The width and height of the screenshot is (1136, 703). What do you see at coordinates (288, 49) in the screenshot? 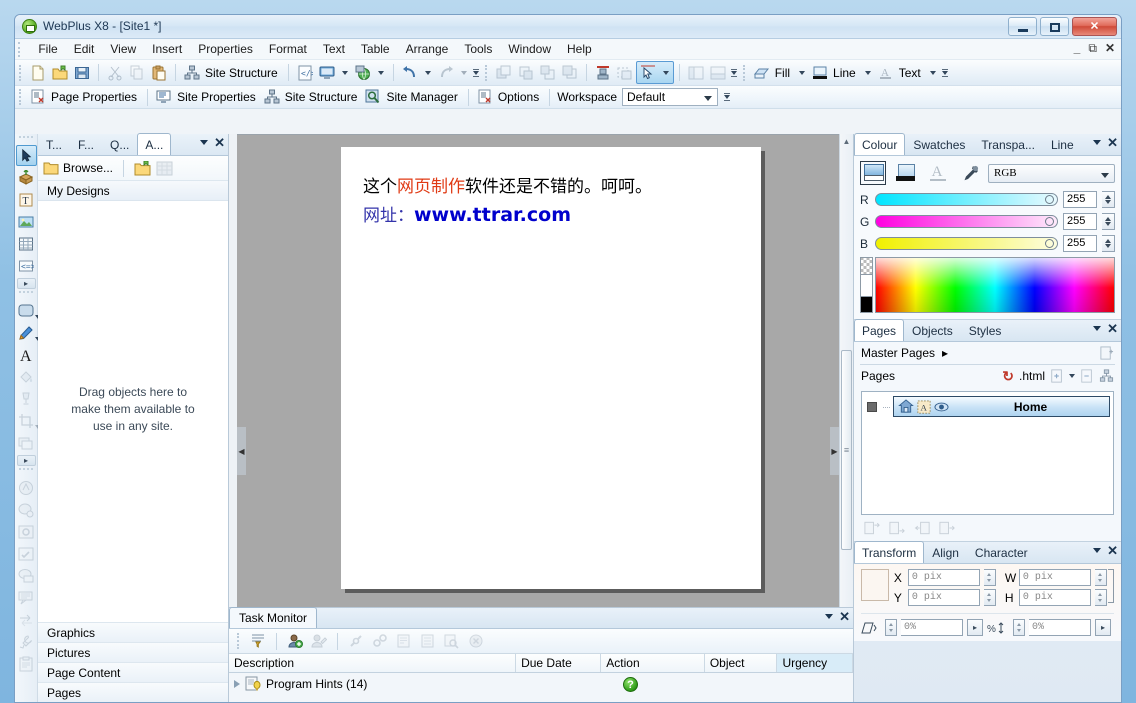
I see `menu-item-format: Format` at bounding box center [288, 49].